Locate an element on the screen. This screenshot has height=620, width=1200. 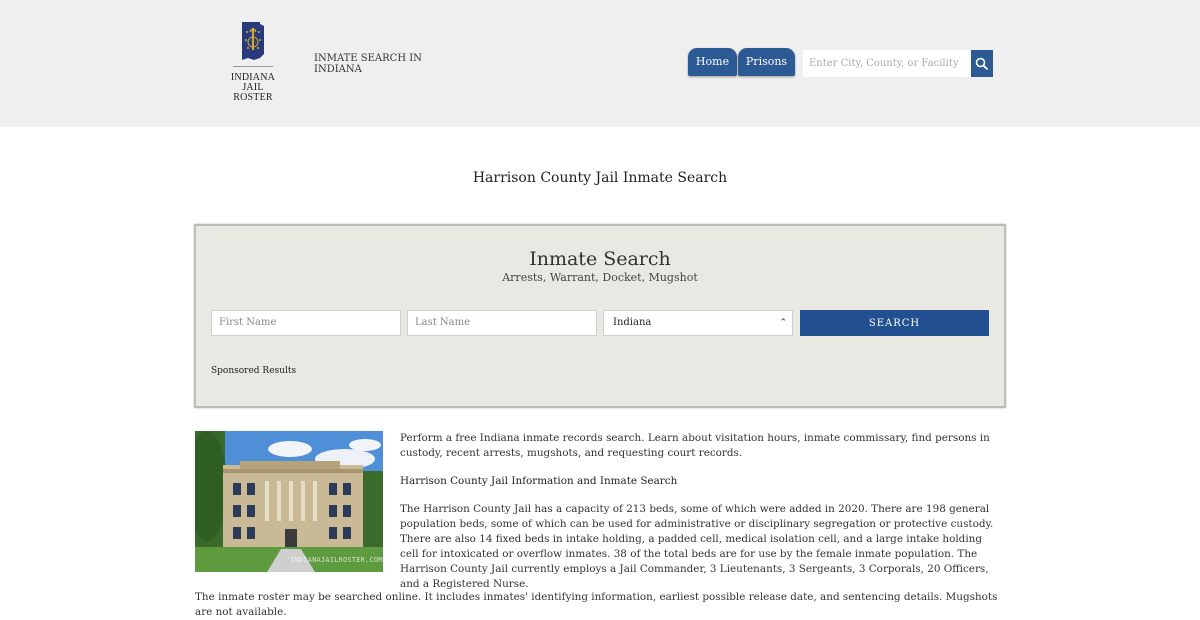
nav-prisons-button: Prisons is located at coordinates (766, 62).